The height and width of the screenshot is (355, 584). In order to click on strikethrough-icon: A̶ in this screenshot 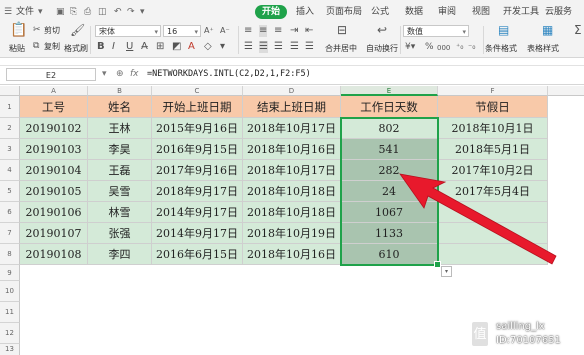, I will do `click(144, 47)`.